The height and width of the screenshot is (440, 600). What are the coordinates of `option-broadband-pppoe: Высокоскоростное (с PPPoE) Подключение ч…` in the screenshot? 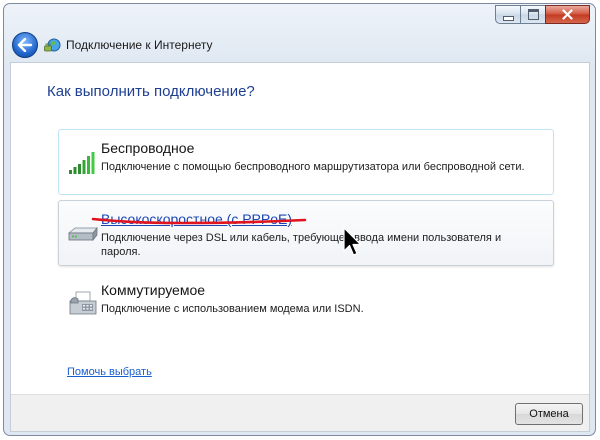 It's located at (306, 233).